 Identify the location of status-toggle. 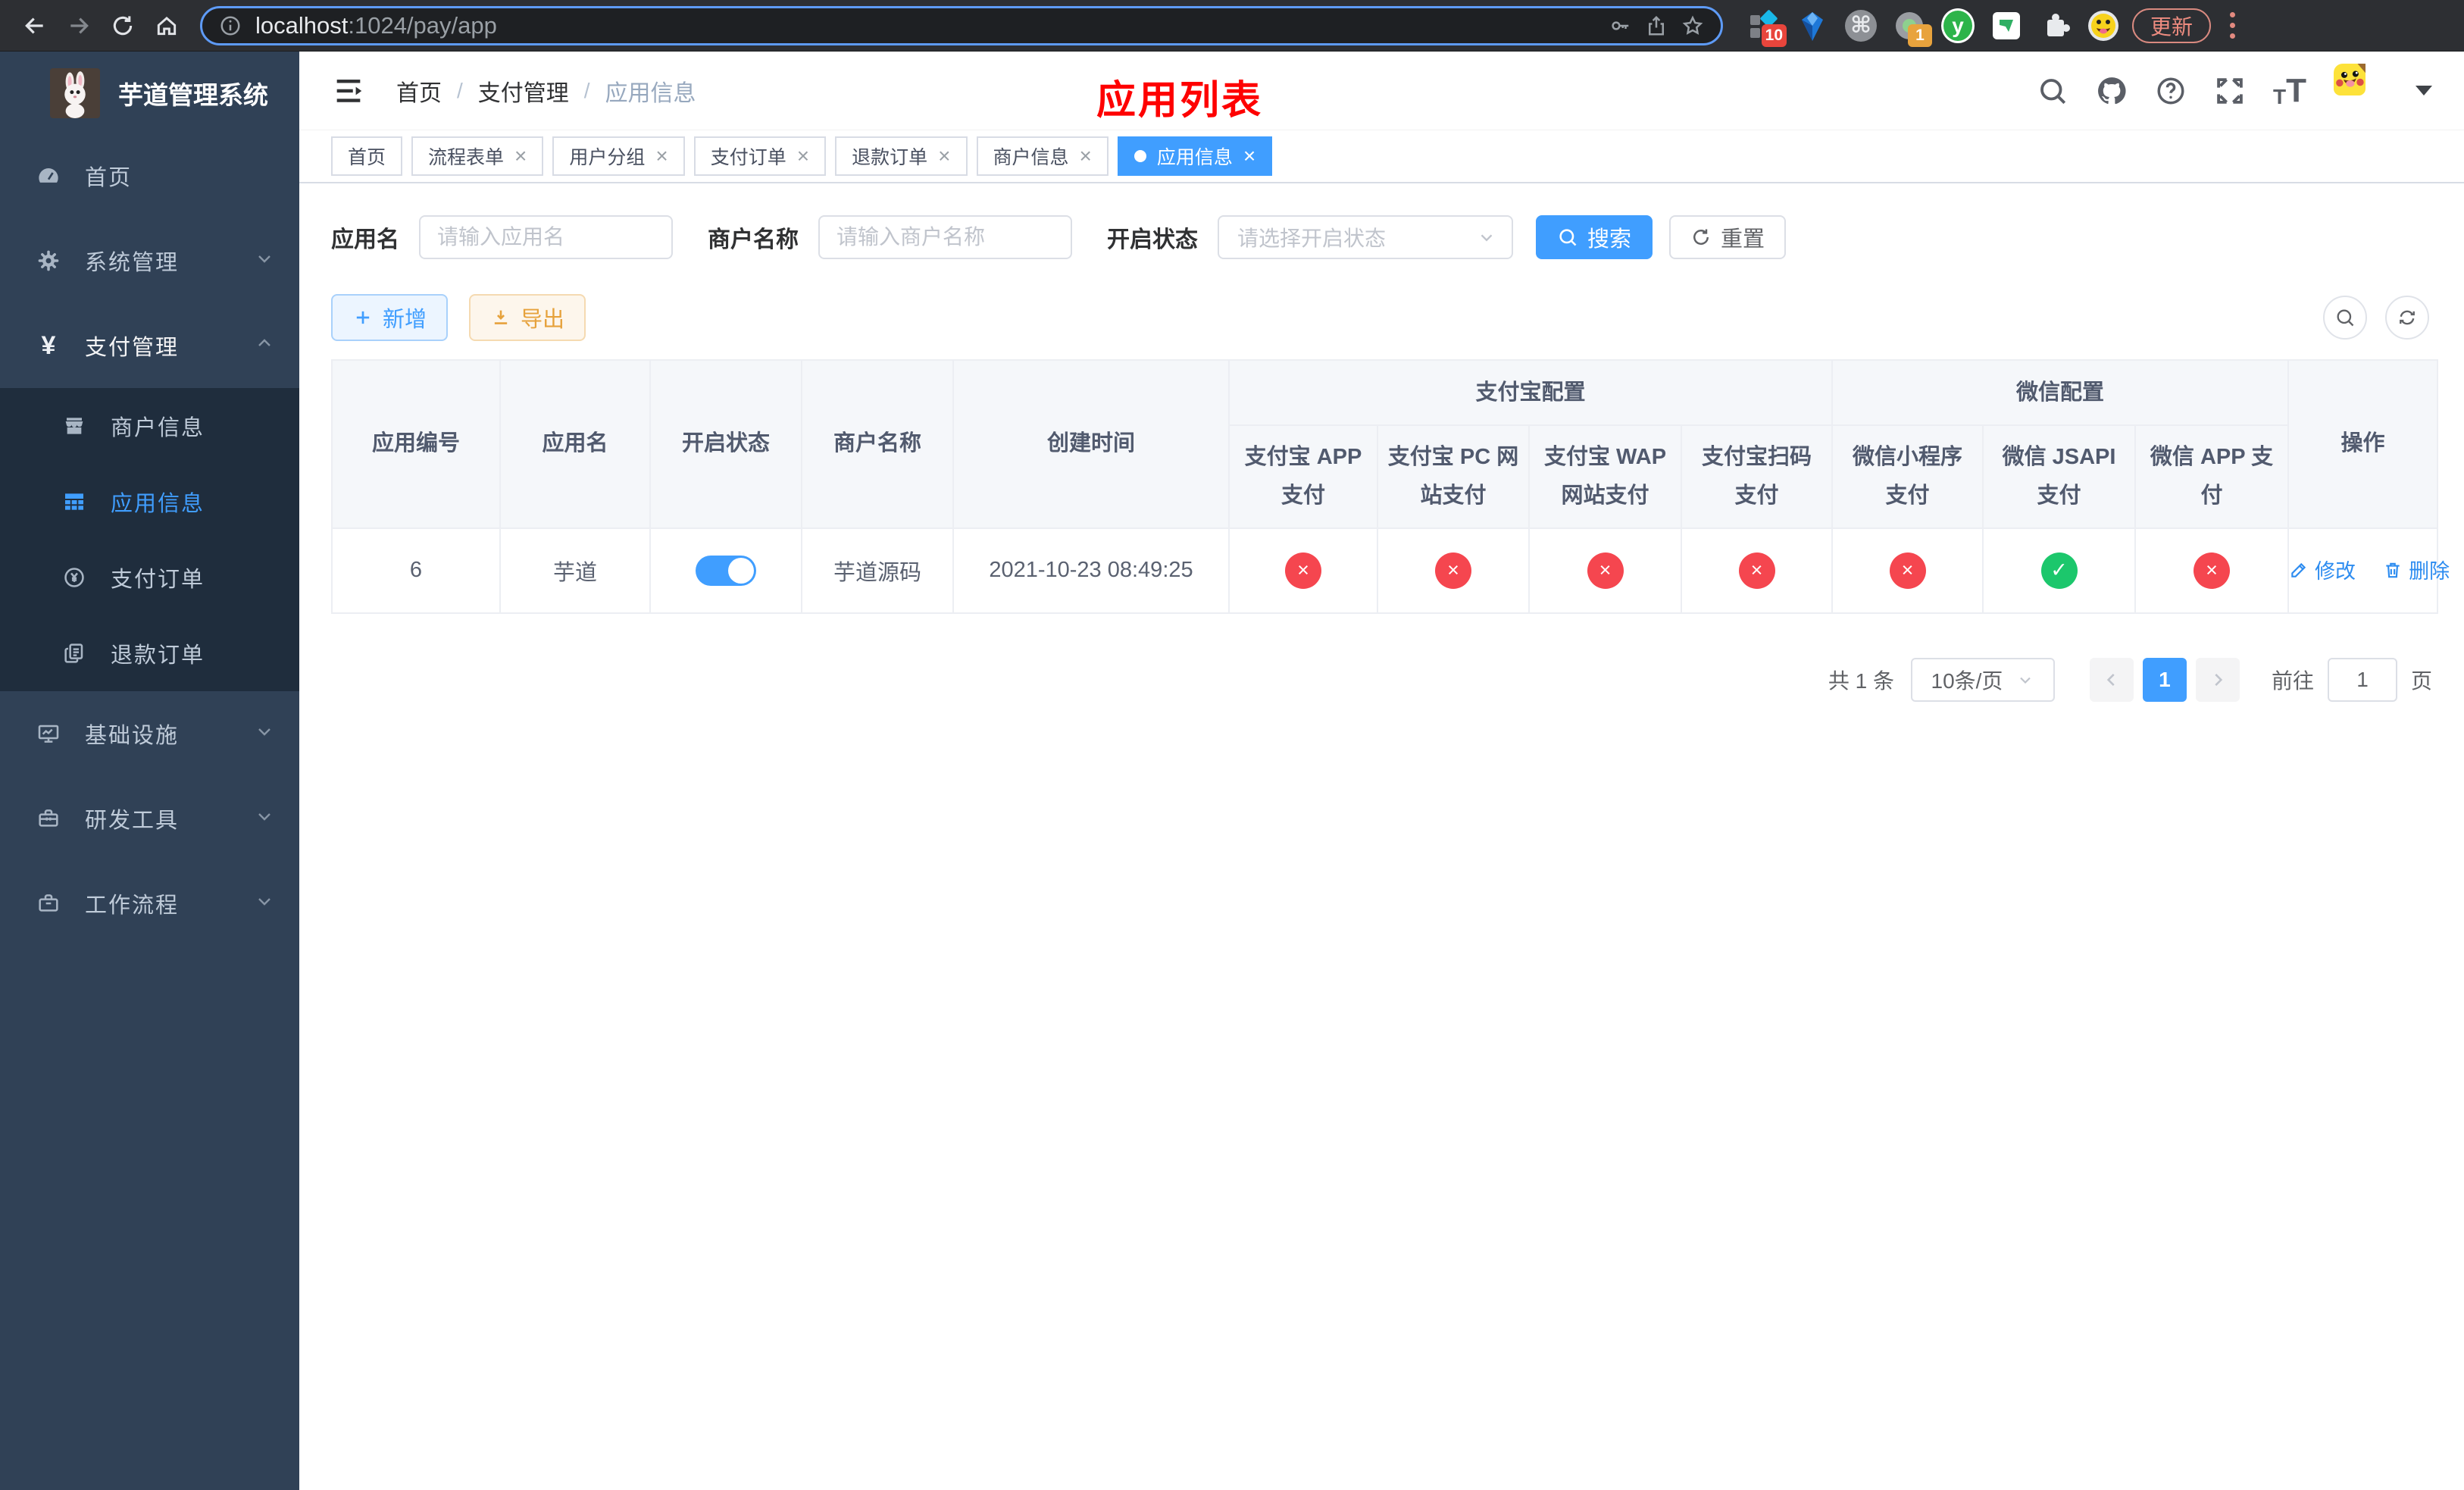
(726, 571).